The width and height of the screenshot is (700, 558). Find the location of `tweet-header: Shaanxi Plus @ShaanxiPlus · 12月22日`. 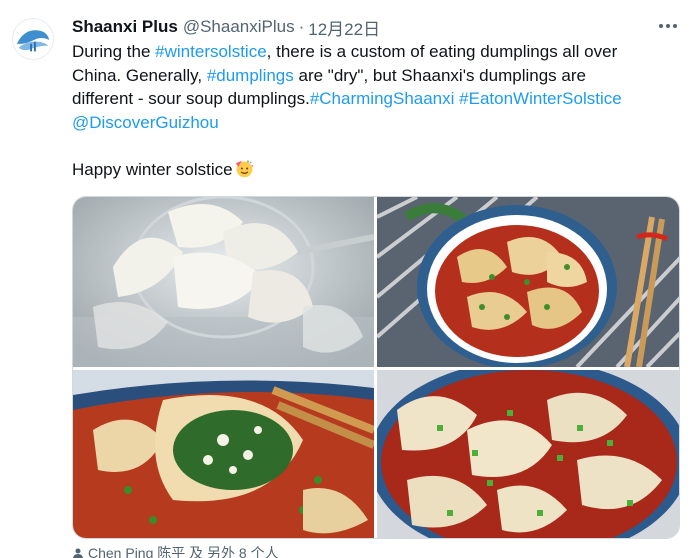

tweet-header: Shaanxi Plus @ShaanxiPlus · 12月22日 is located at coordinates (226, 27).